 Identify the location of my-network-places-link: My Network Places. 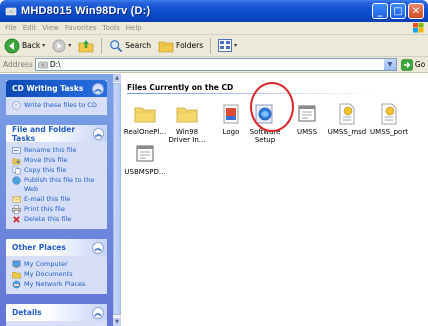
(57, 284).